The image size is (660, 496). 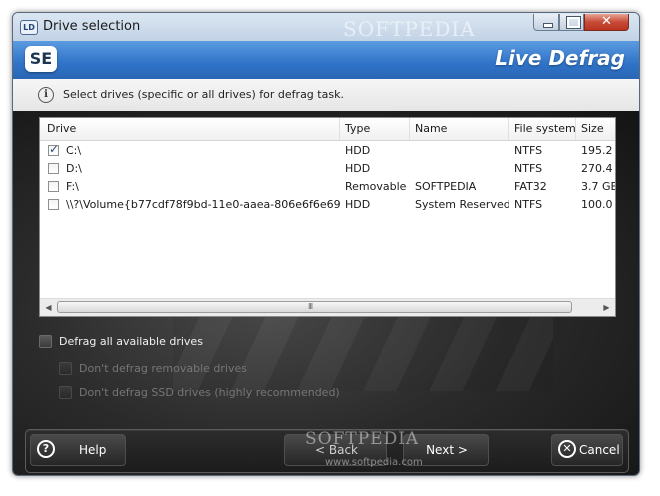 I want to click on cell-drive: F:\, so click(x=72, y=186).